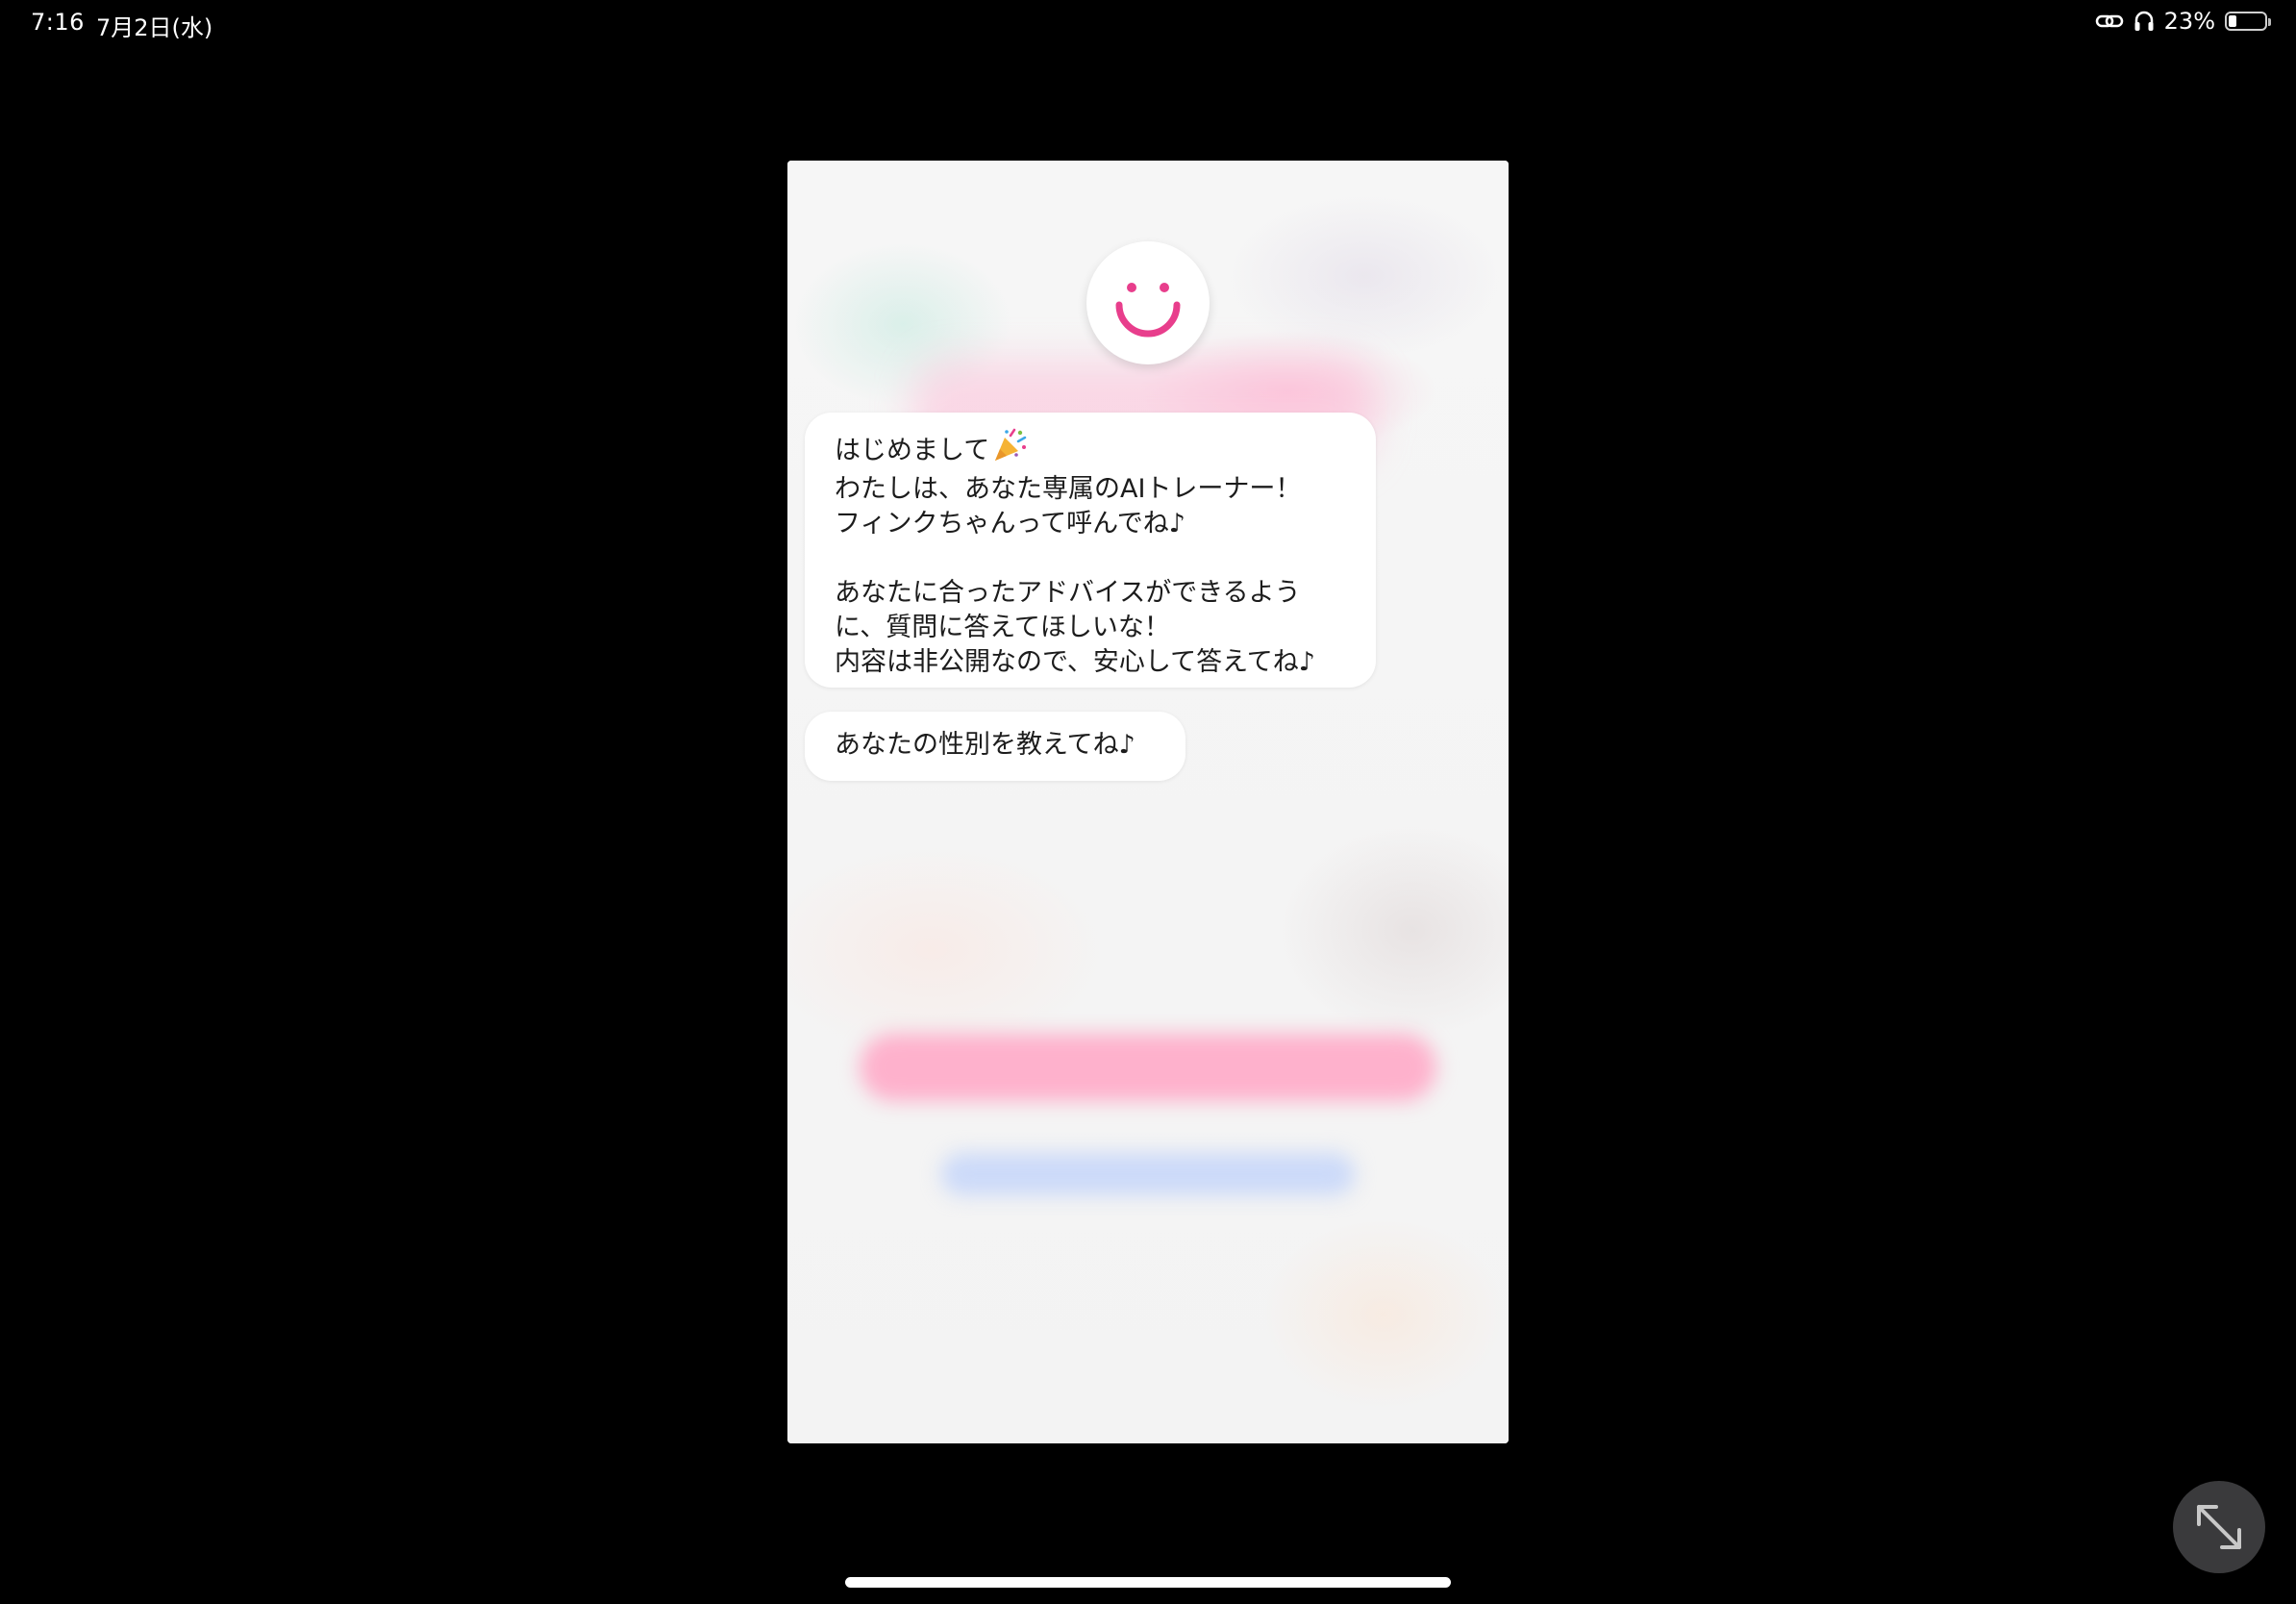  I want to click on trainer-avatar, so click(1148, 302).